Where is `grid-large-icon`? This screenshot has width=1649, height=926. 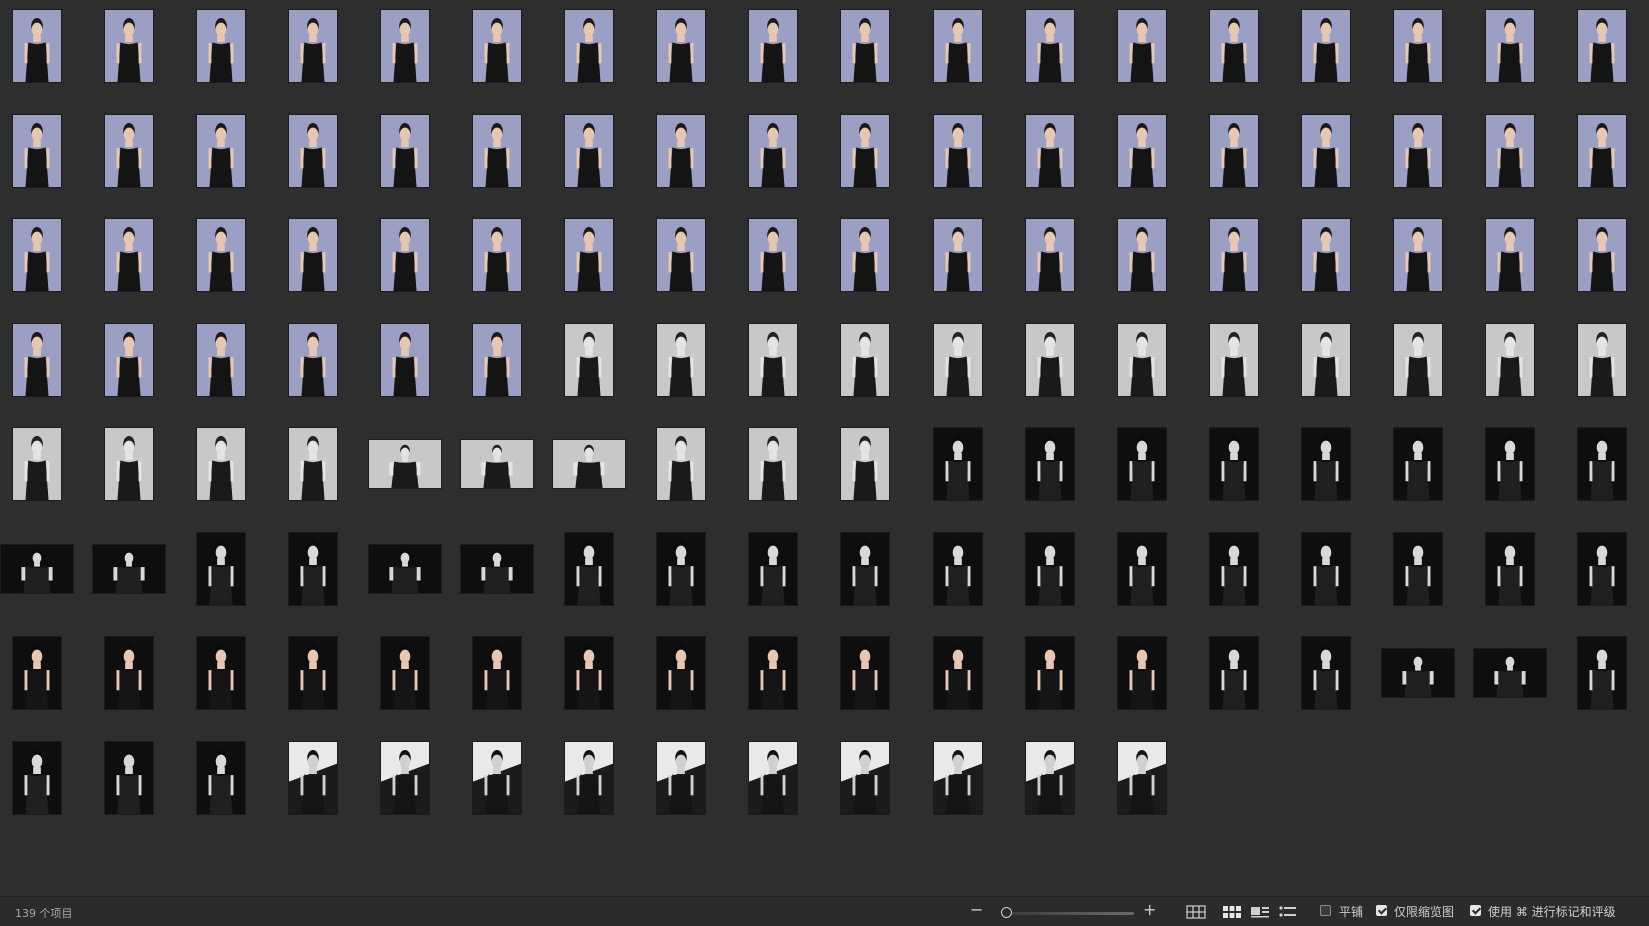
grid-large-icon is located at coordinates (1232, 912).